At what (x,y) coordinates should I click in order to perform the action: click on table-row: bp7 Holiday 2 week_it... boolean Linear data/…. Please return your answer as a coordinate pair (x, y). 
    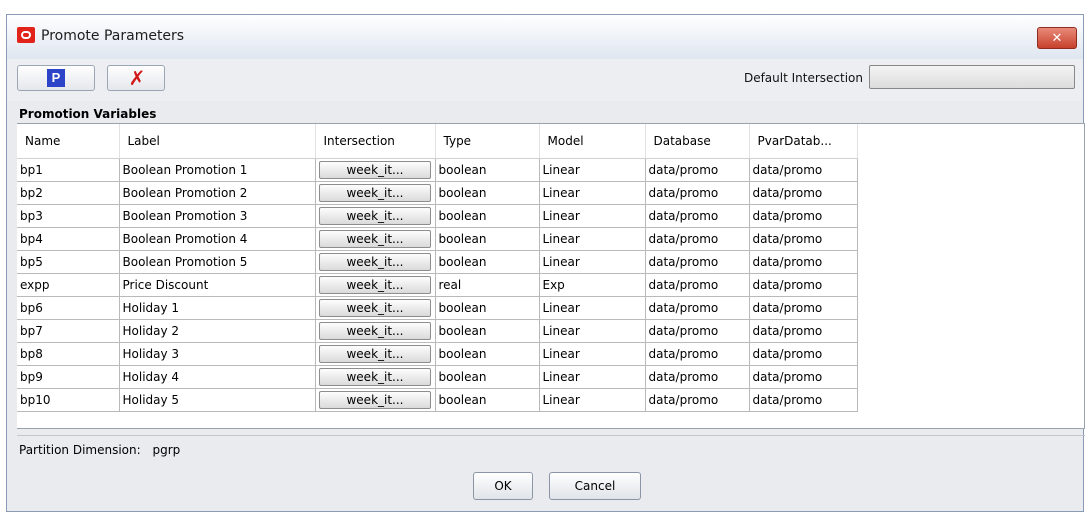
    Looking at the image, I should click on (437, 331).